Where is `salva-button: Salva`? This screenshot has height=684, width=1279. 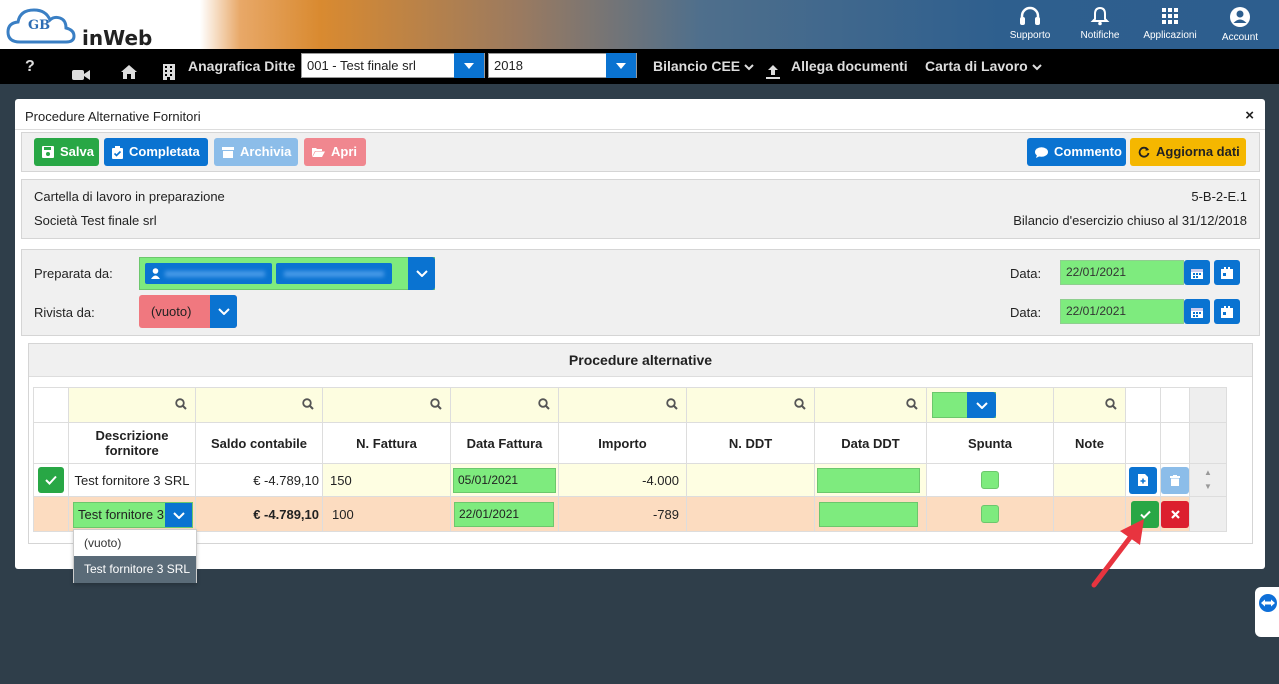 salva-button: Salva is located at coordinates (66, 152).